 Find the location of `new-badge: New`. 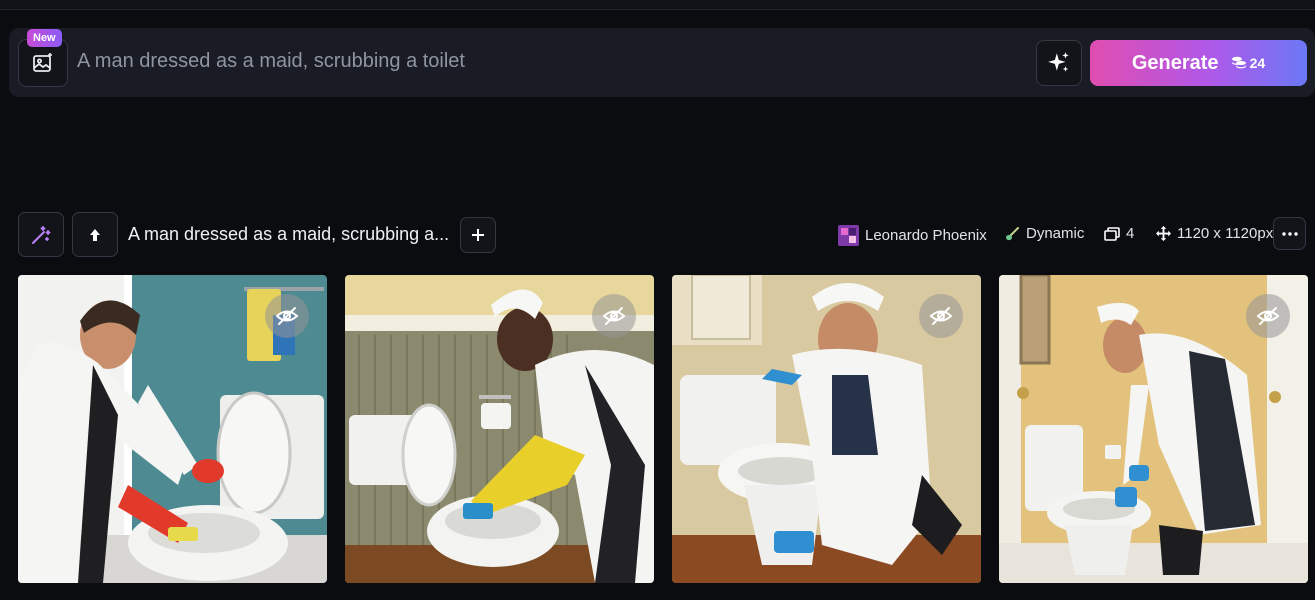

new-badge: New is located at coordinates (44, 38).